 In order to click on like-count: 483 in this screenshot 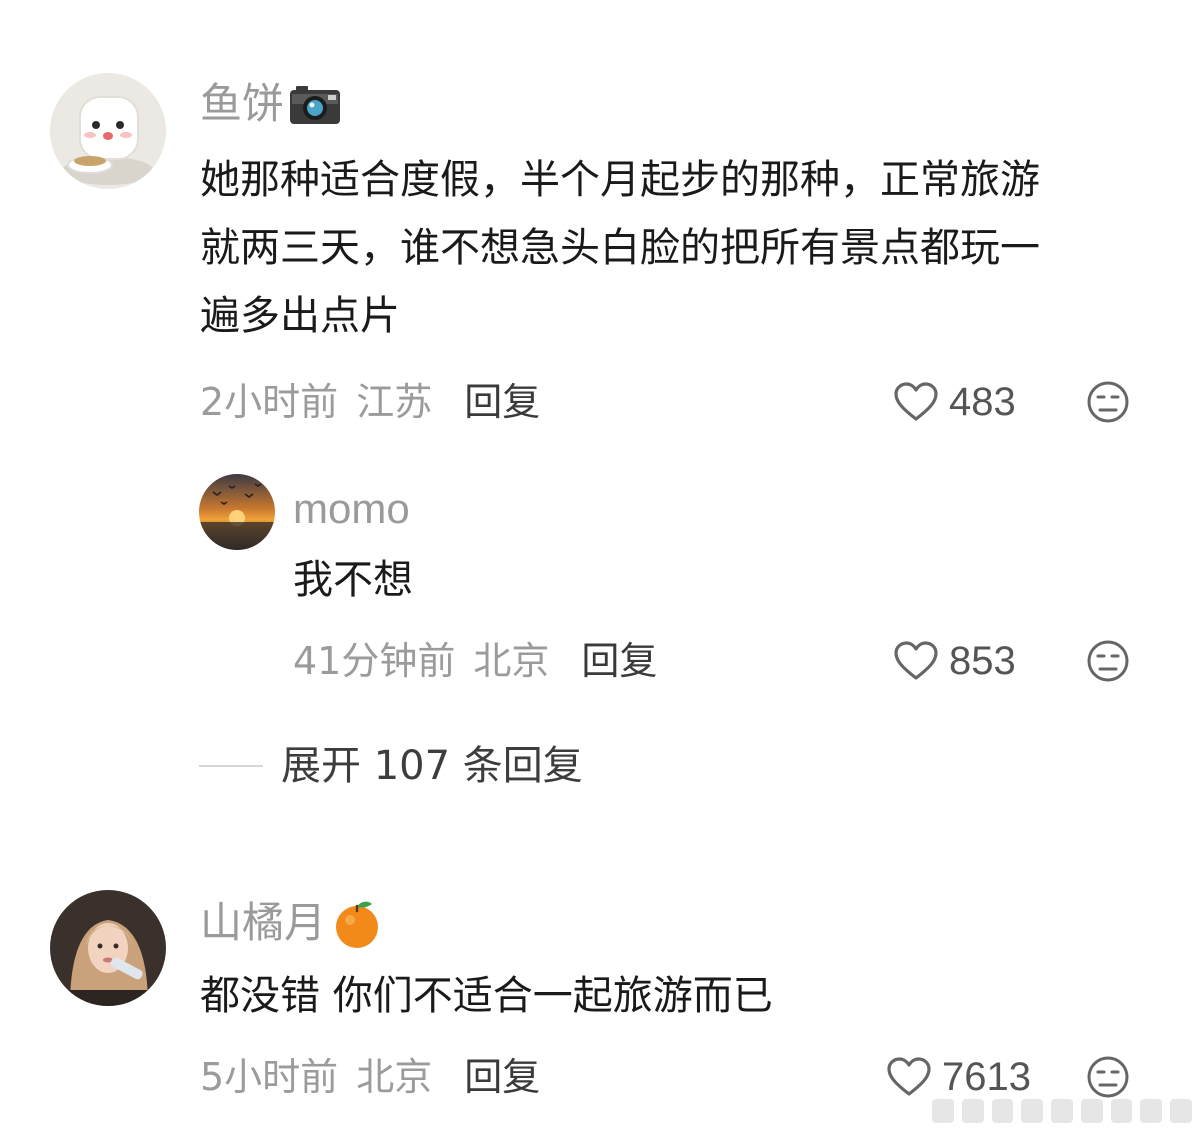, I will do `click(982, 402)`.